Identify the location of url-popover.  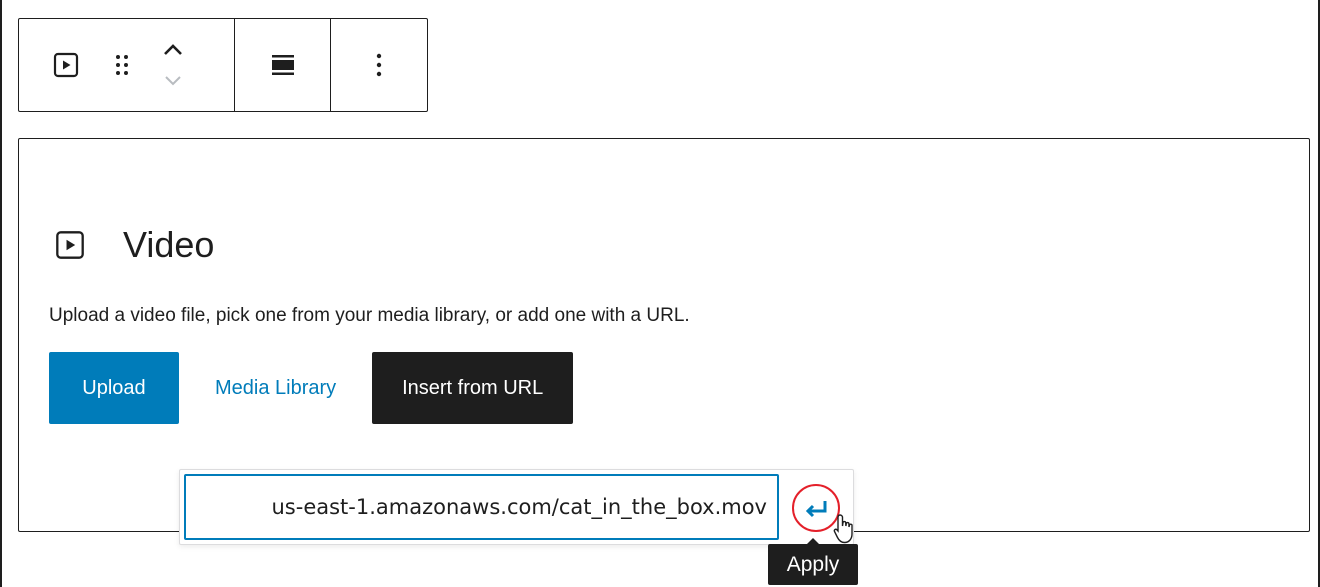
(516, 507).